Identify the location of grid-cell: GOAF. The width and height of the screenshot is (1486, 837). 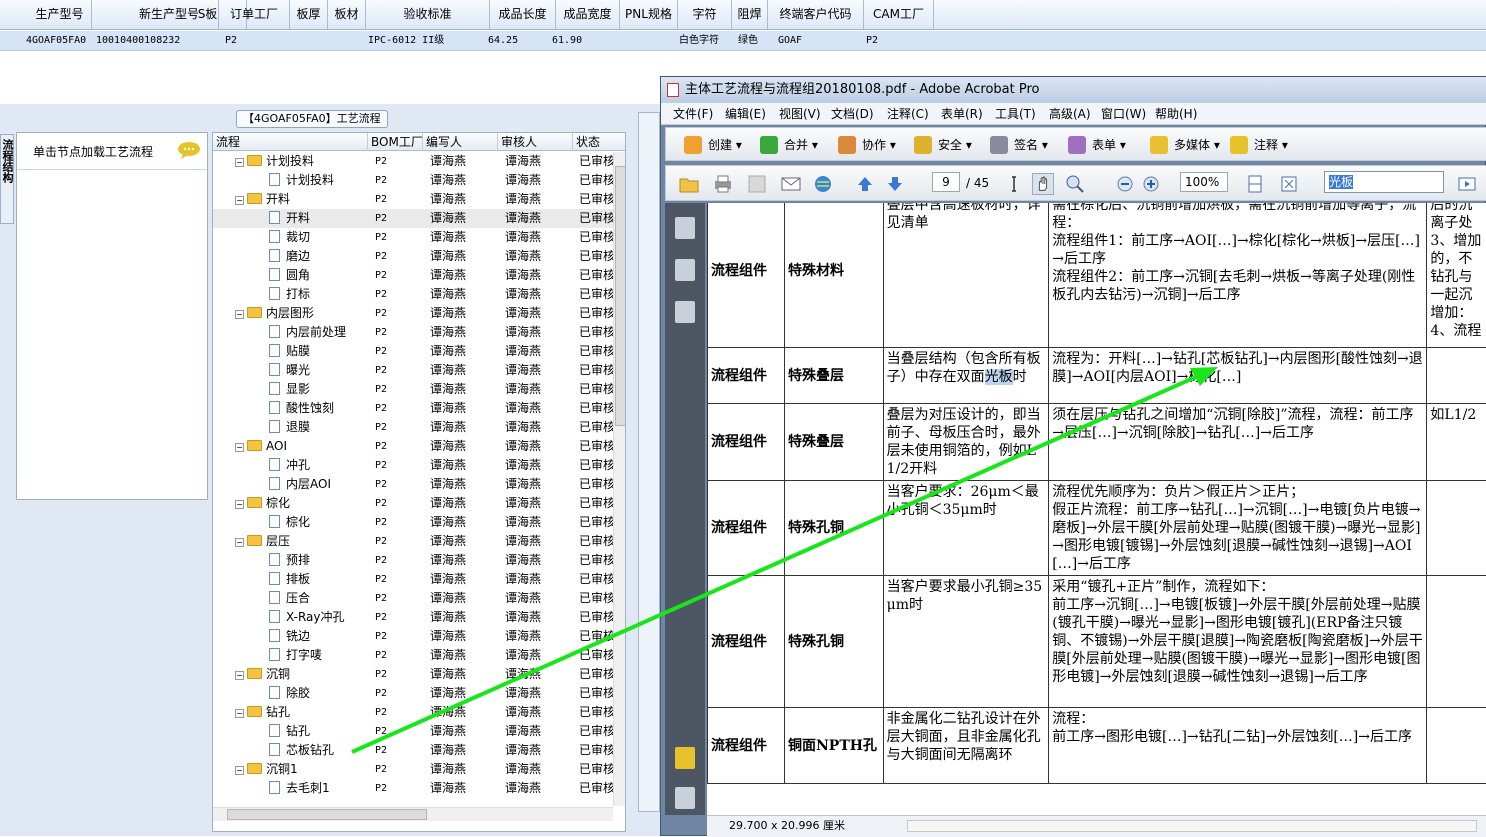
(790, 41).